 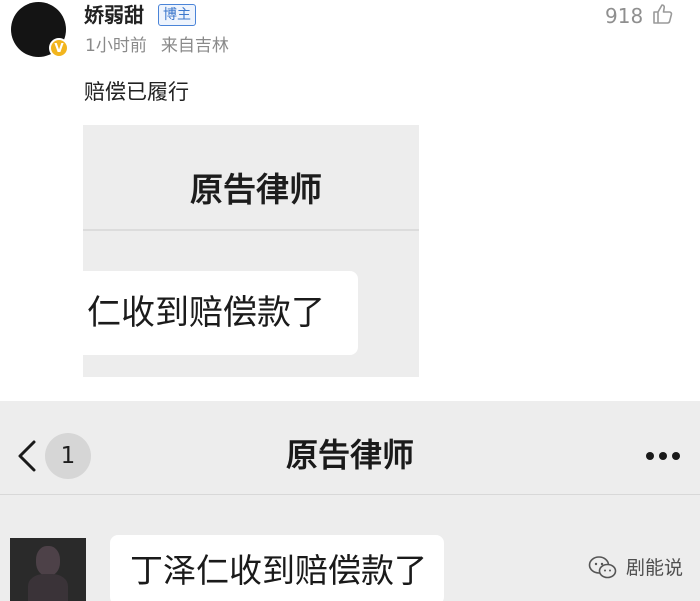 I want to click on more-icon, so click(x=663, y=456).